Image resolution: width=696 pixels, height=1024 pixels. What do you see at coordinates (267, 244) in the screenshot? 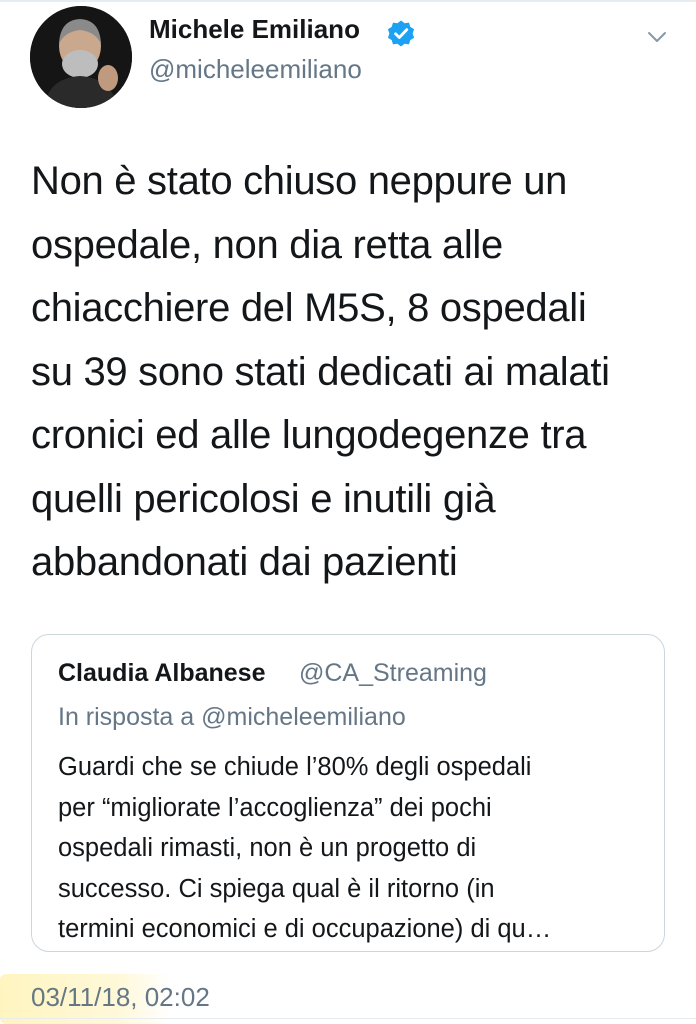
I see `tweet-text-line: ospedale, non dia retta alle` at bounding box center [267, 244].